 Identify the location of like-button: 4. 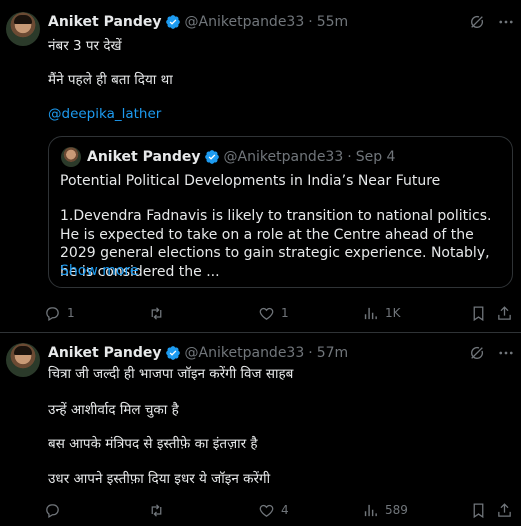
(273, 510).